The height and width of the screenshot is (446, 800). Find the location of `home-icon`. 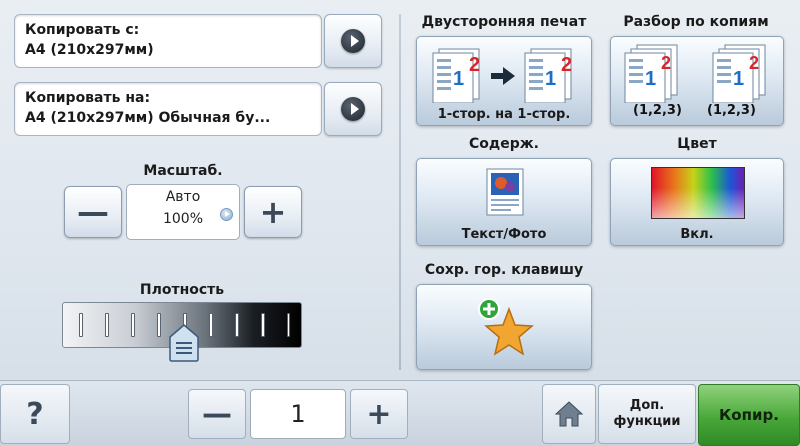

home-icon is located at coordinates (569, 414).